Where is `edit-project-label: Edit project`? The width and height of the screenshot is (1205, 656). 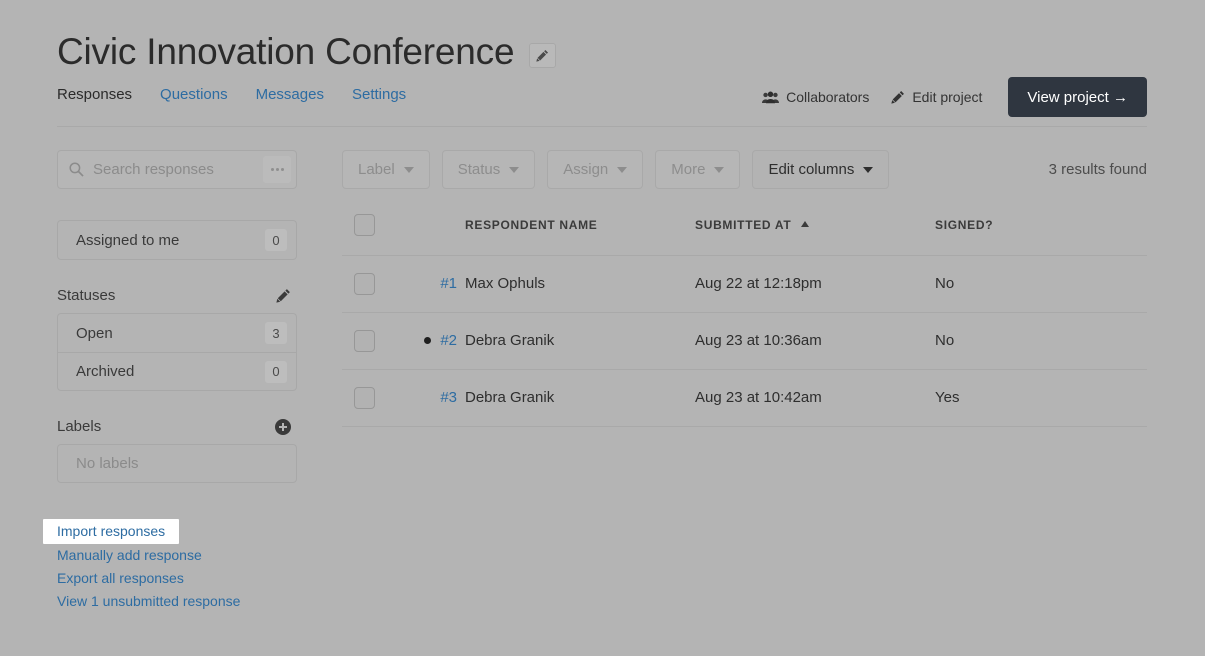 edit-project-label: Edit project is located at coordinates (947, 97).